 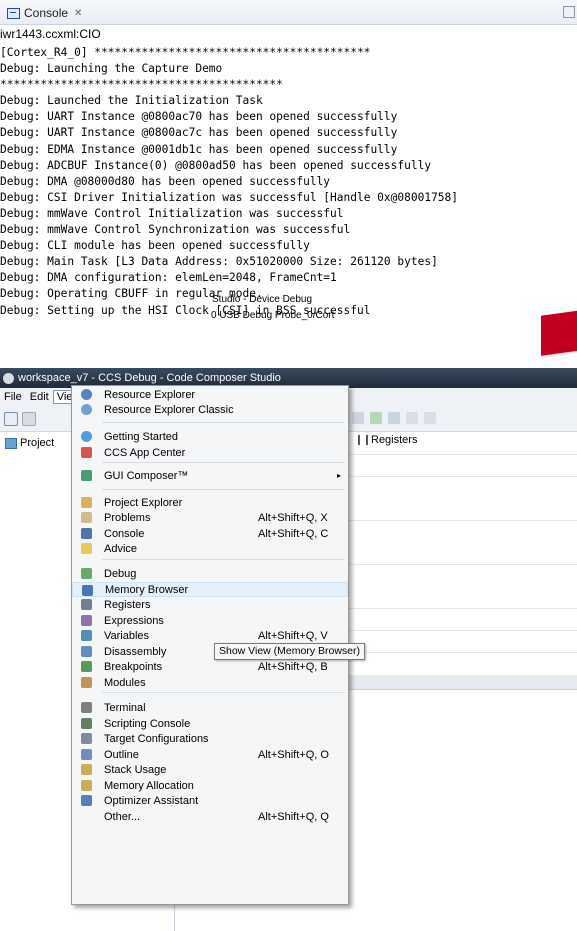 What do you see at coordinates (210, 723) in the screenshot?
I see `menu-item-scripting-console: Scripting Console` at bounding box center [210, 723].